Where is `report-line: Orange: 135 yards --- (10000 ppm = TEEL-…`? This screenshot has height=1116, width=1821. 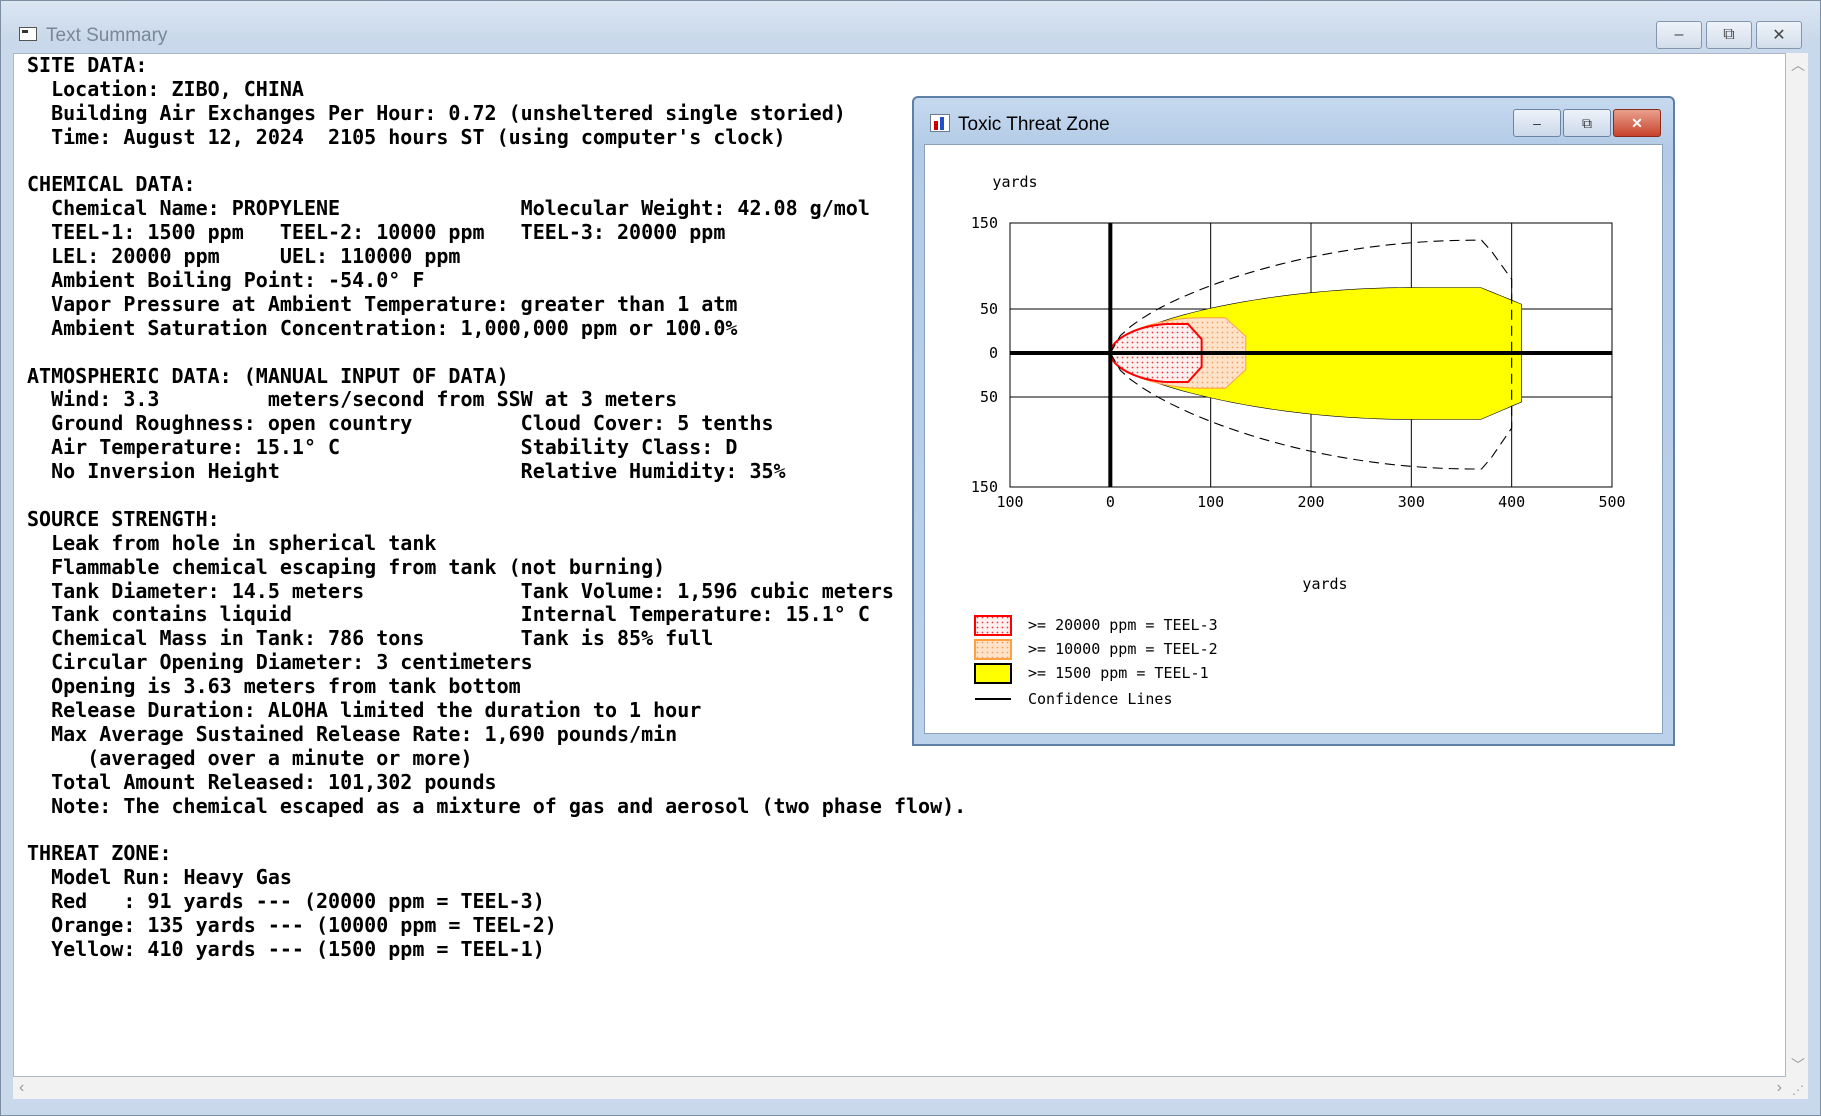 report-line: Orange: 135 yards --- (10000 ppm = TEEL-… is located at coordinates (292, 925).